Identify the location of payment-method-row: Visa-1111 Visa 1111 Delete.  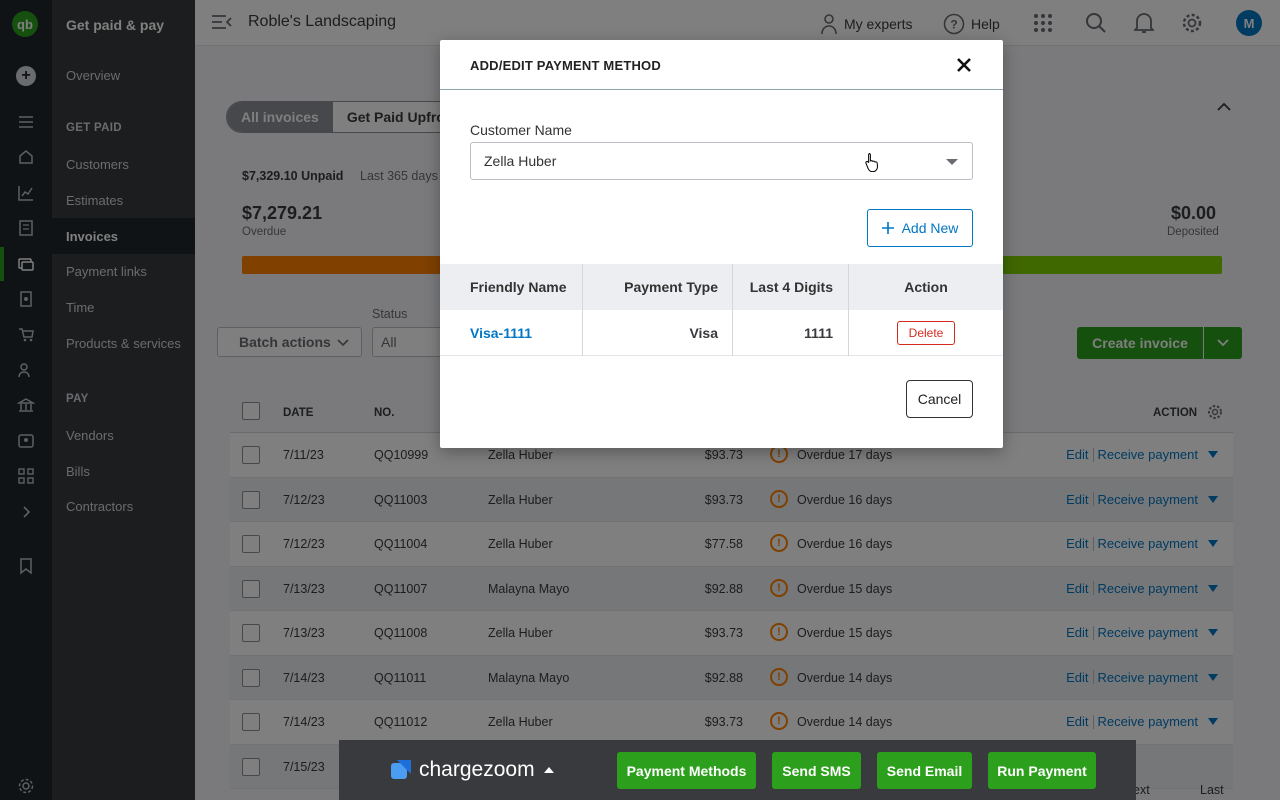
(721, 333).